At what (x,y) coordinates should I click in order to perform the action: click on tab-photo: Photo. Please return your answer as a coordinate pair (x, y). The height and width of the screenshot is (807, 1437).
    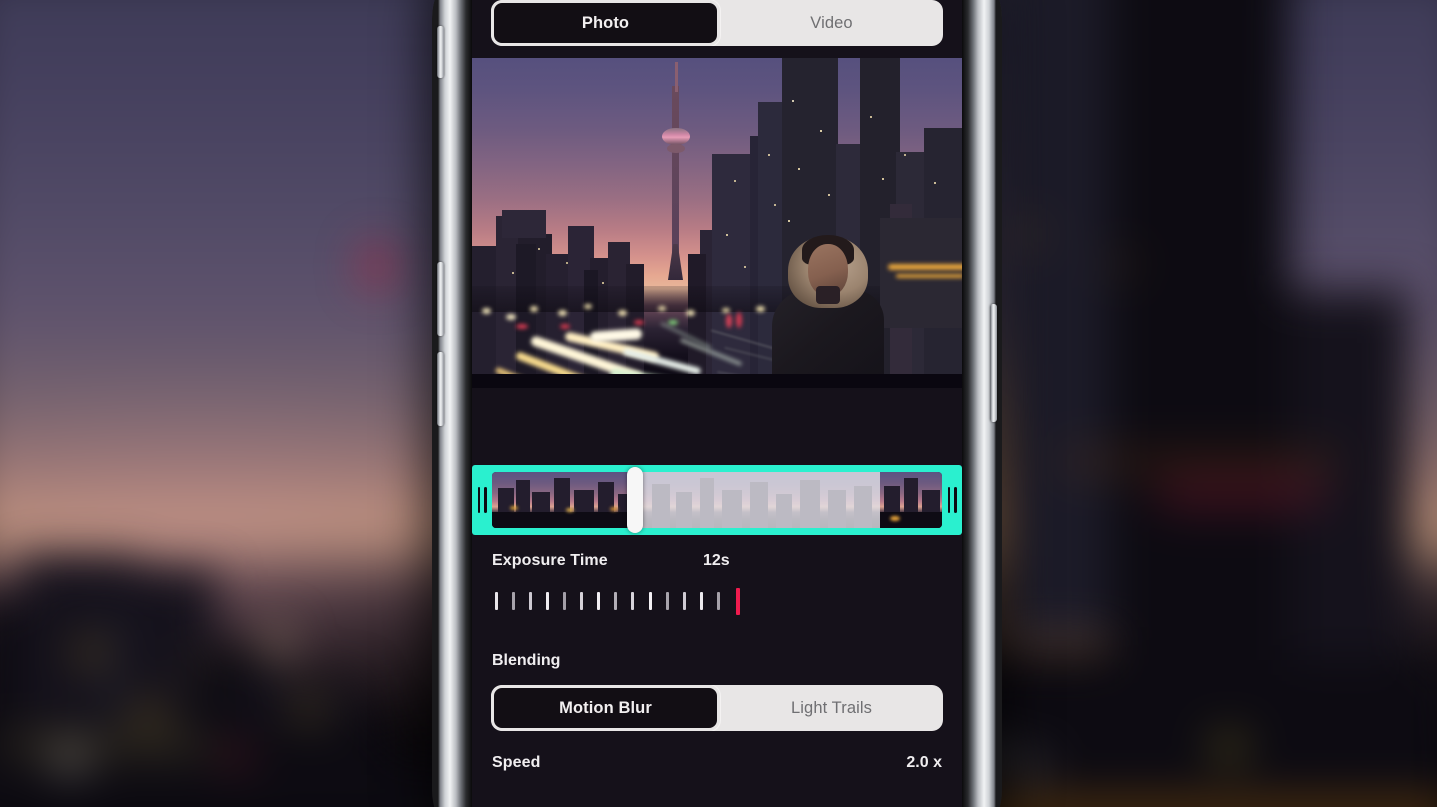
    Looking at the image, I should click on (606, 23).